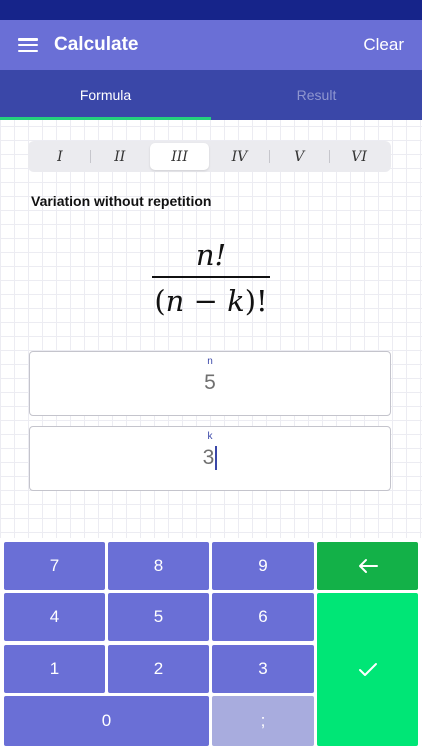 The image size is (422, 750). What do you see at coordinates (210, 361) in the screenshot?
I see `n-field-label: n` at bounding box center [210, 361].